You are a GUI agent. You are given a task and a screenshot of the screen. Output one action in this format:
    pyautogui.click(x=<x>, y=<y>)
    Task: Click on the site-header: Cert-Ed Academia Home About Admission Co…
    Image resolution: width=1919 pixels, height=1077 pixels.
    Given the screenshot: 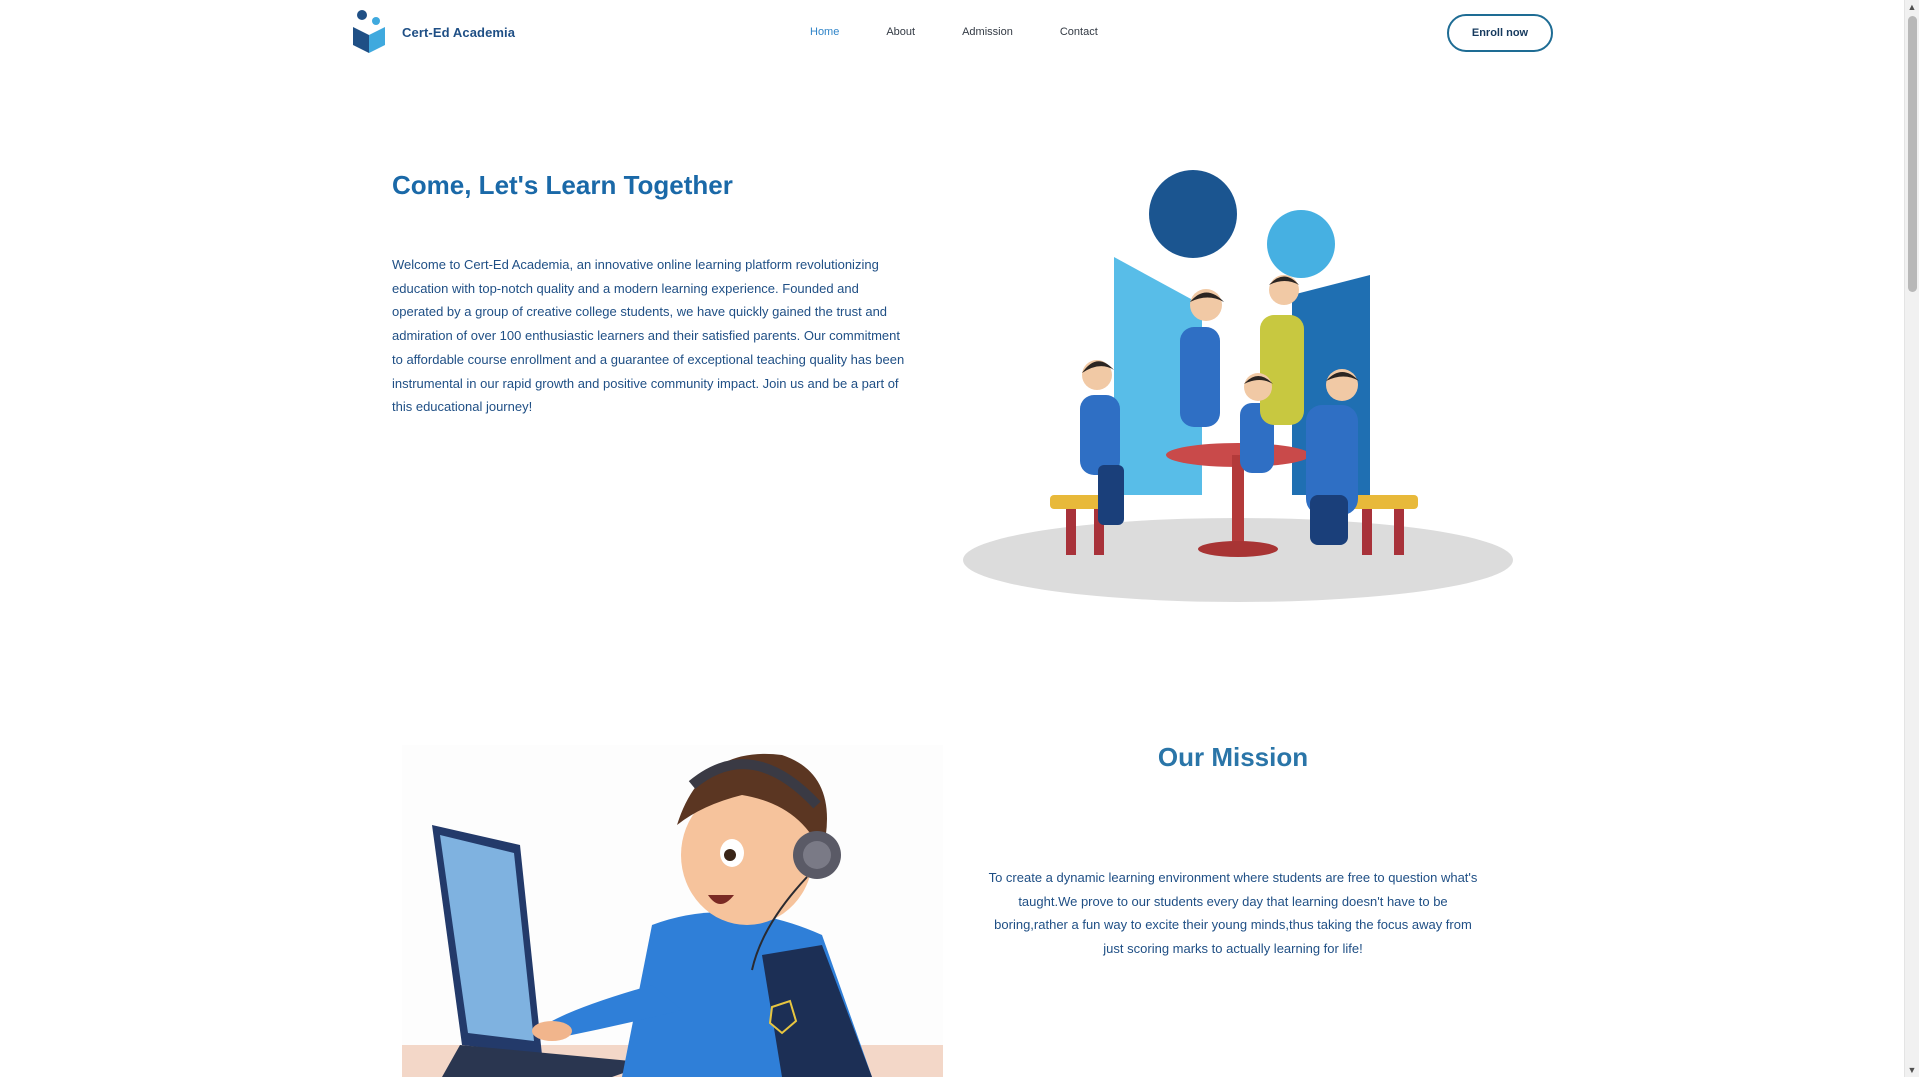 What is the action you would take?
    pyautogui.click(x=952, y=34)
    